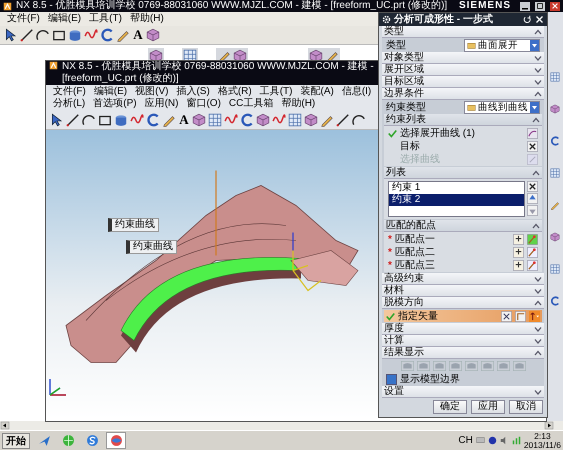 The width and height of the screenshot is (563, 450). What do you see at coordinates (203, 104) in the screenshot?
I see `menu-item: 窗口(O)` at bounding box center [203, 104].